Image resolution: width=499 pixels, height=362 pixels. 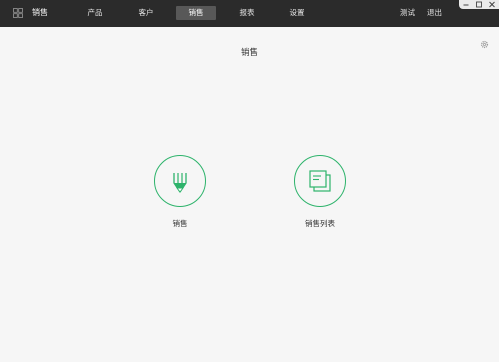 I want to click on nav-item-reports: 报表, so click(x=247, y=13).